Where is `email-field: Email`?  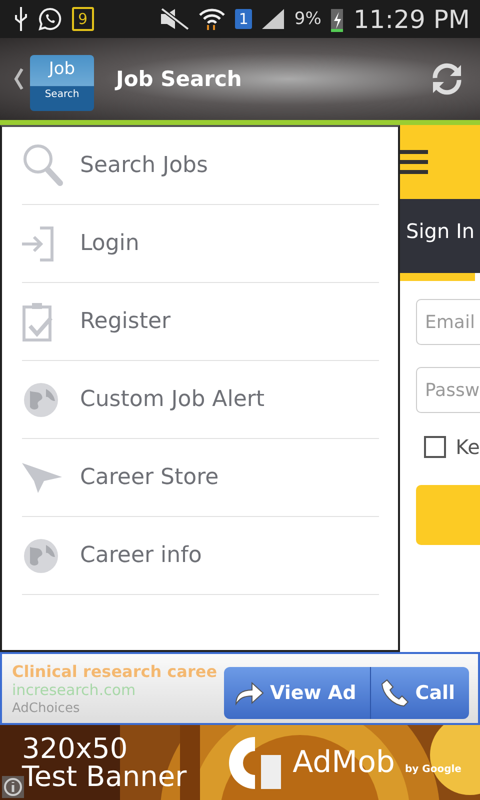
email-field: Email is located at coordinates (448, 322).